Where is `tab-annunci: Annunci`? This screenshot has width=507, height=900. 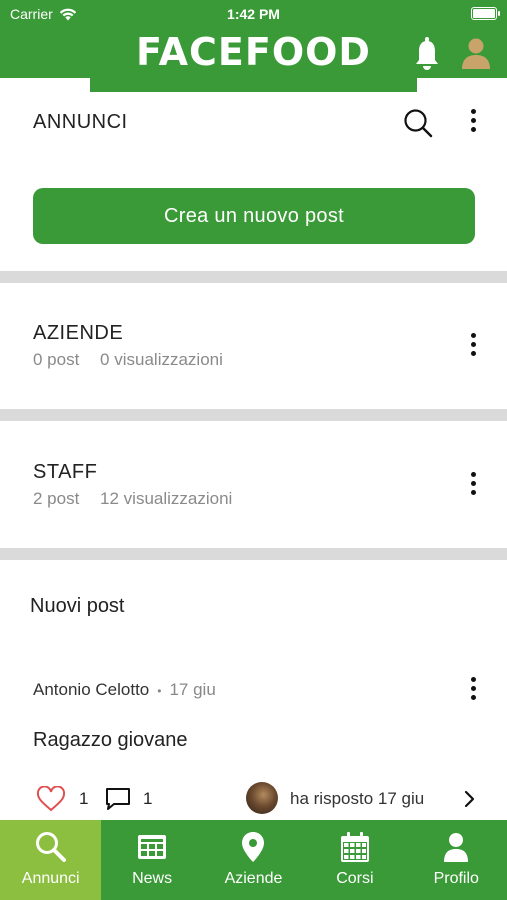
tab-annunci: Annunci is located at coordinates (51, 860).